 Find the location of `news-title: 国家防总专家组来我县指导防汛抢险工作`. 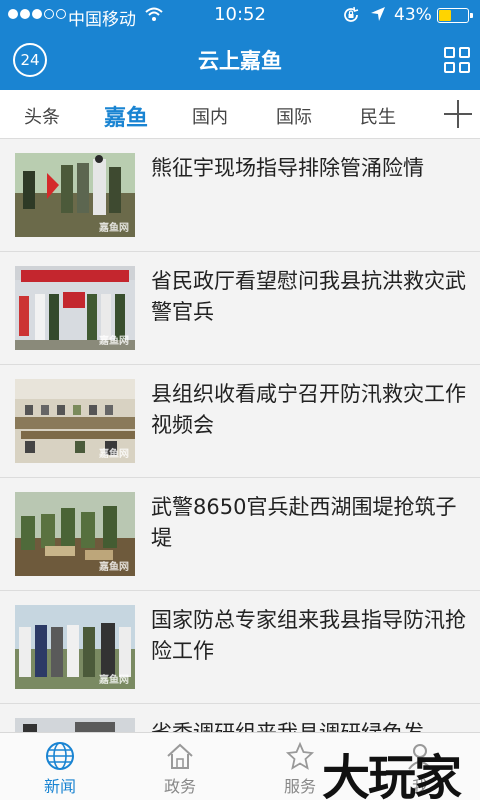

news-title: 国家防总专家组来我县指导防汛抢险工作 is located at coordinates (308, 635).